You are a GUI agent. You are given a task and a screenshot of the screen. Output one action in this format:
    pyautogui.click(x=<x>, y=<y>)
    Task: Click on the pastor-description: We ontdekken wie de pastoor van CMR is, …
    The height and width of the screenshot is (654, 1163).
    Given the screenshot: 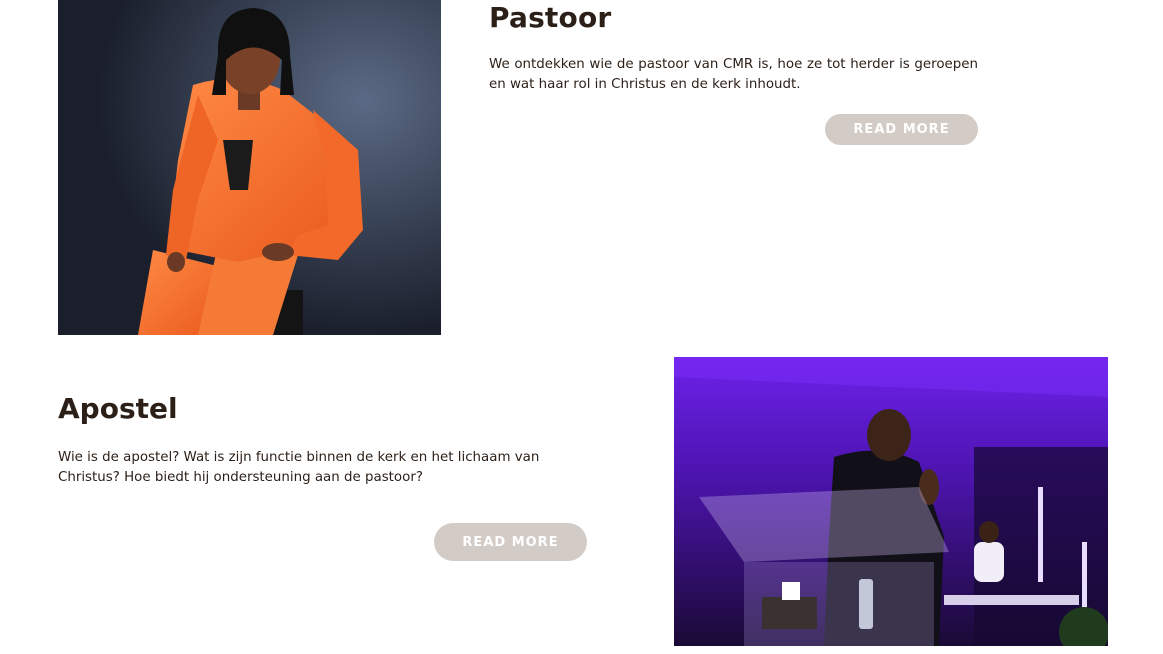 What is the action you would take?
    pyautogui.click(x=733, y=74)
    